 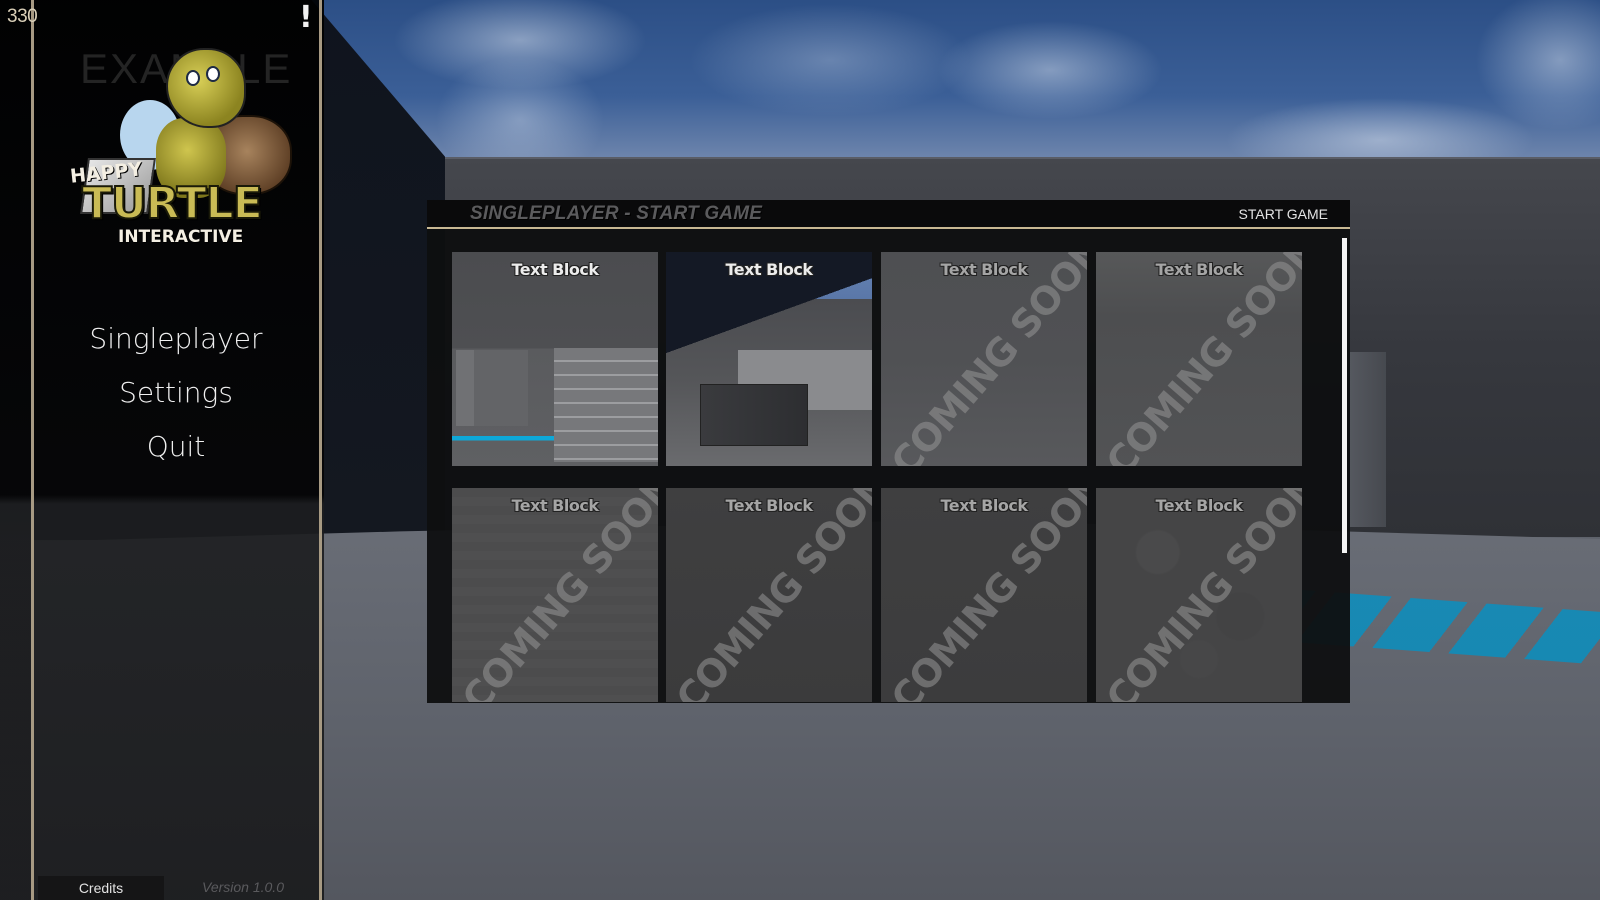 I want to click on panel-title: SINGLEPLAYER - START GAME, so click(x=616, y=213).